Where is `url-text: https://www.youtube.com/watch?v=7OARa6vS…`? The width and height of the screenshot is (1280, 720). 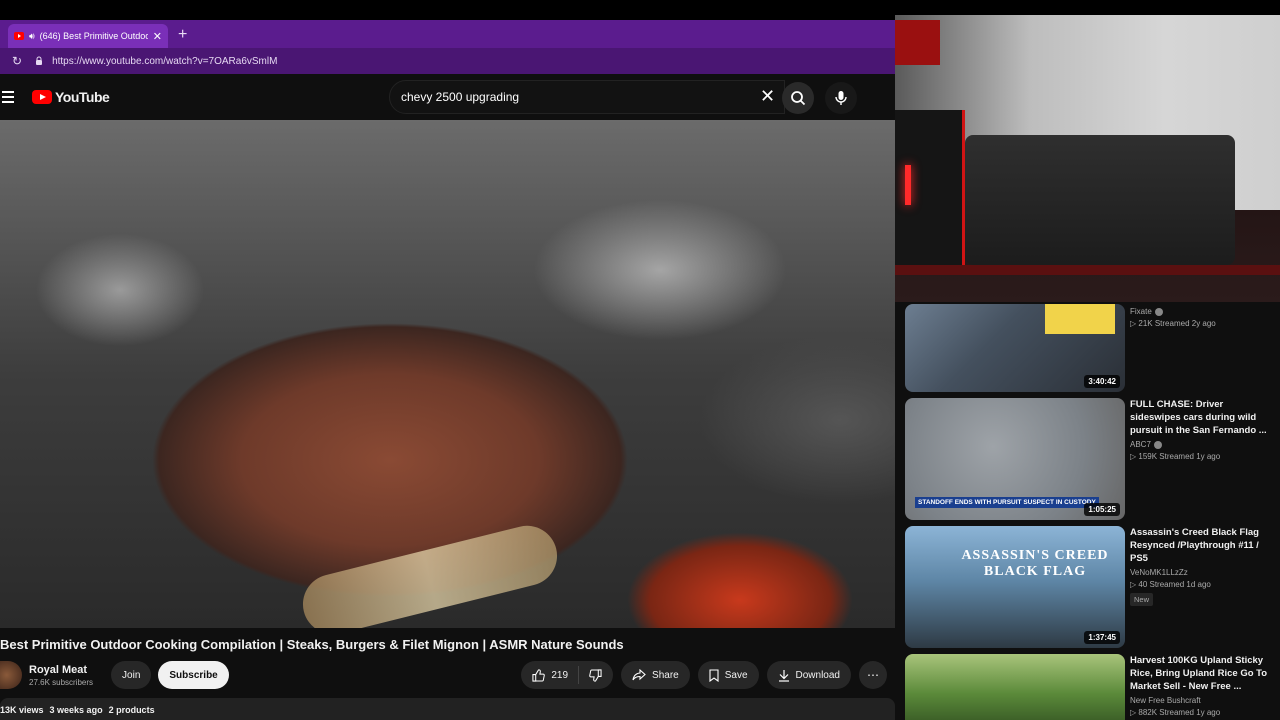 url-text: https://www.youtube.com/watch?v=7OARa6vS… is located at coordinates (165, 61).